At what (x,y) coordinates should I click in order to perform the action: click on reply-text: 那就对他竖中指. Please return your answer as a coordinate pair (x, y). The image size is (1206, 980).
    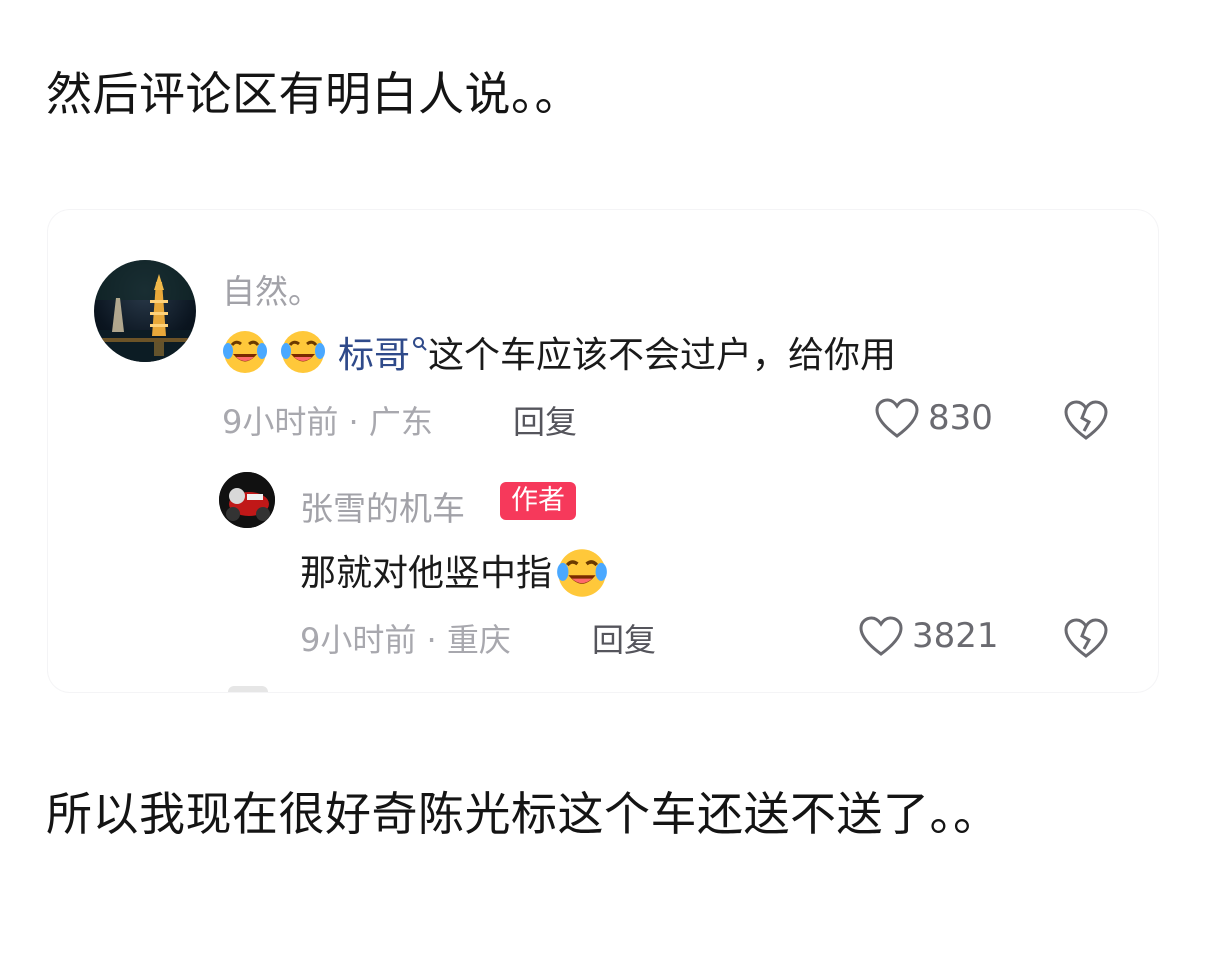
    Looking at the image, I should click on (426, 573).